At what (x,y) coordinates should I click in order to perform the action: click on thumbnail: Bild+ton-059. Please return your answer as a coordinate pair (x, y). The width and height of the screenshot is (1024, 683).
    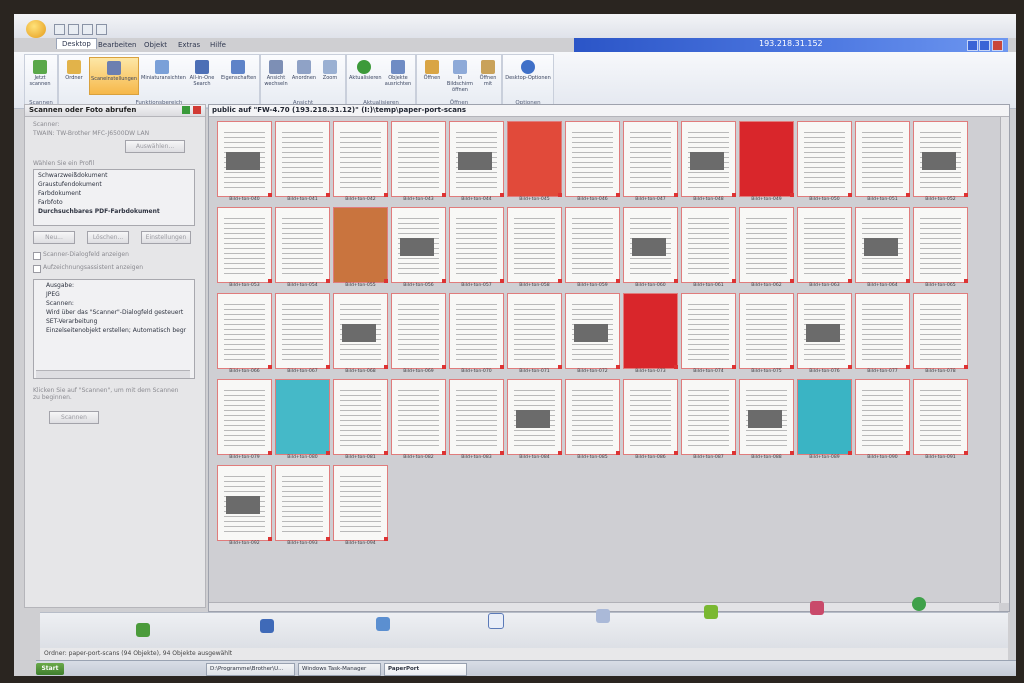
    Looking at the image, I should click on (592, 247).